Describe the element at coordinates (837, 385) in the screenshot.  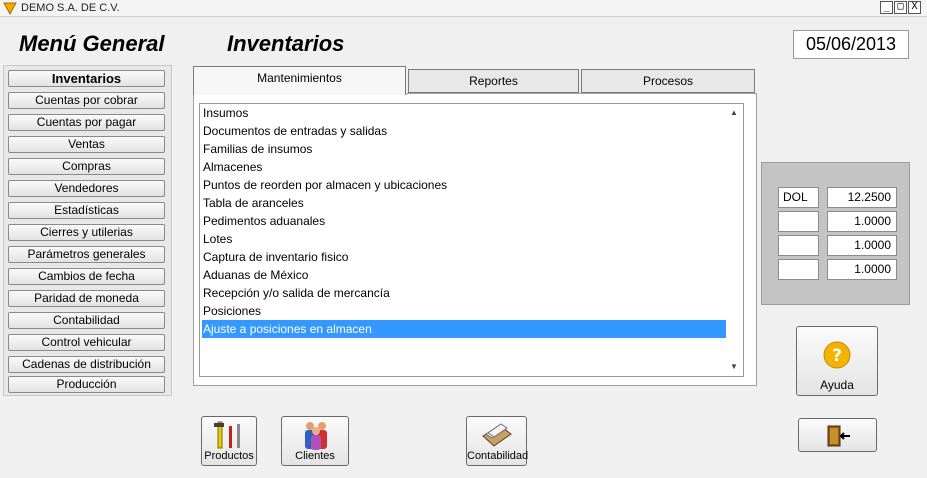
I see `help-button-label: Ayuda` at that location.